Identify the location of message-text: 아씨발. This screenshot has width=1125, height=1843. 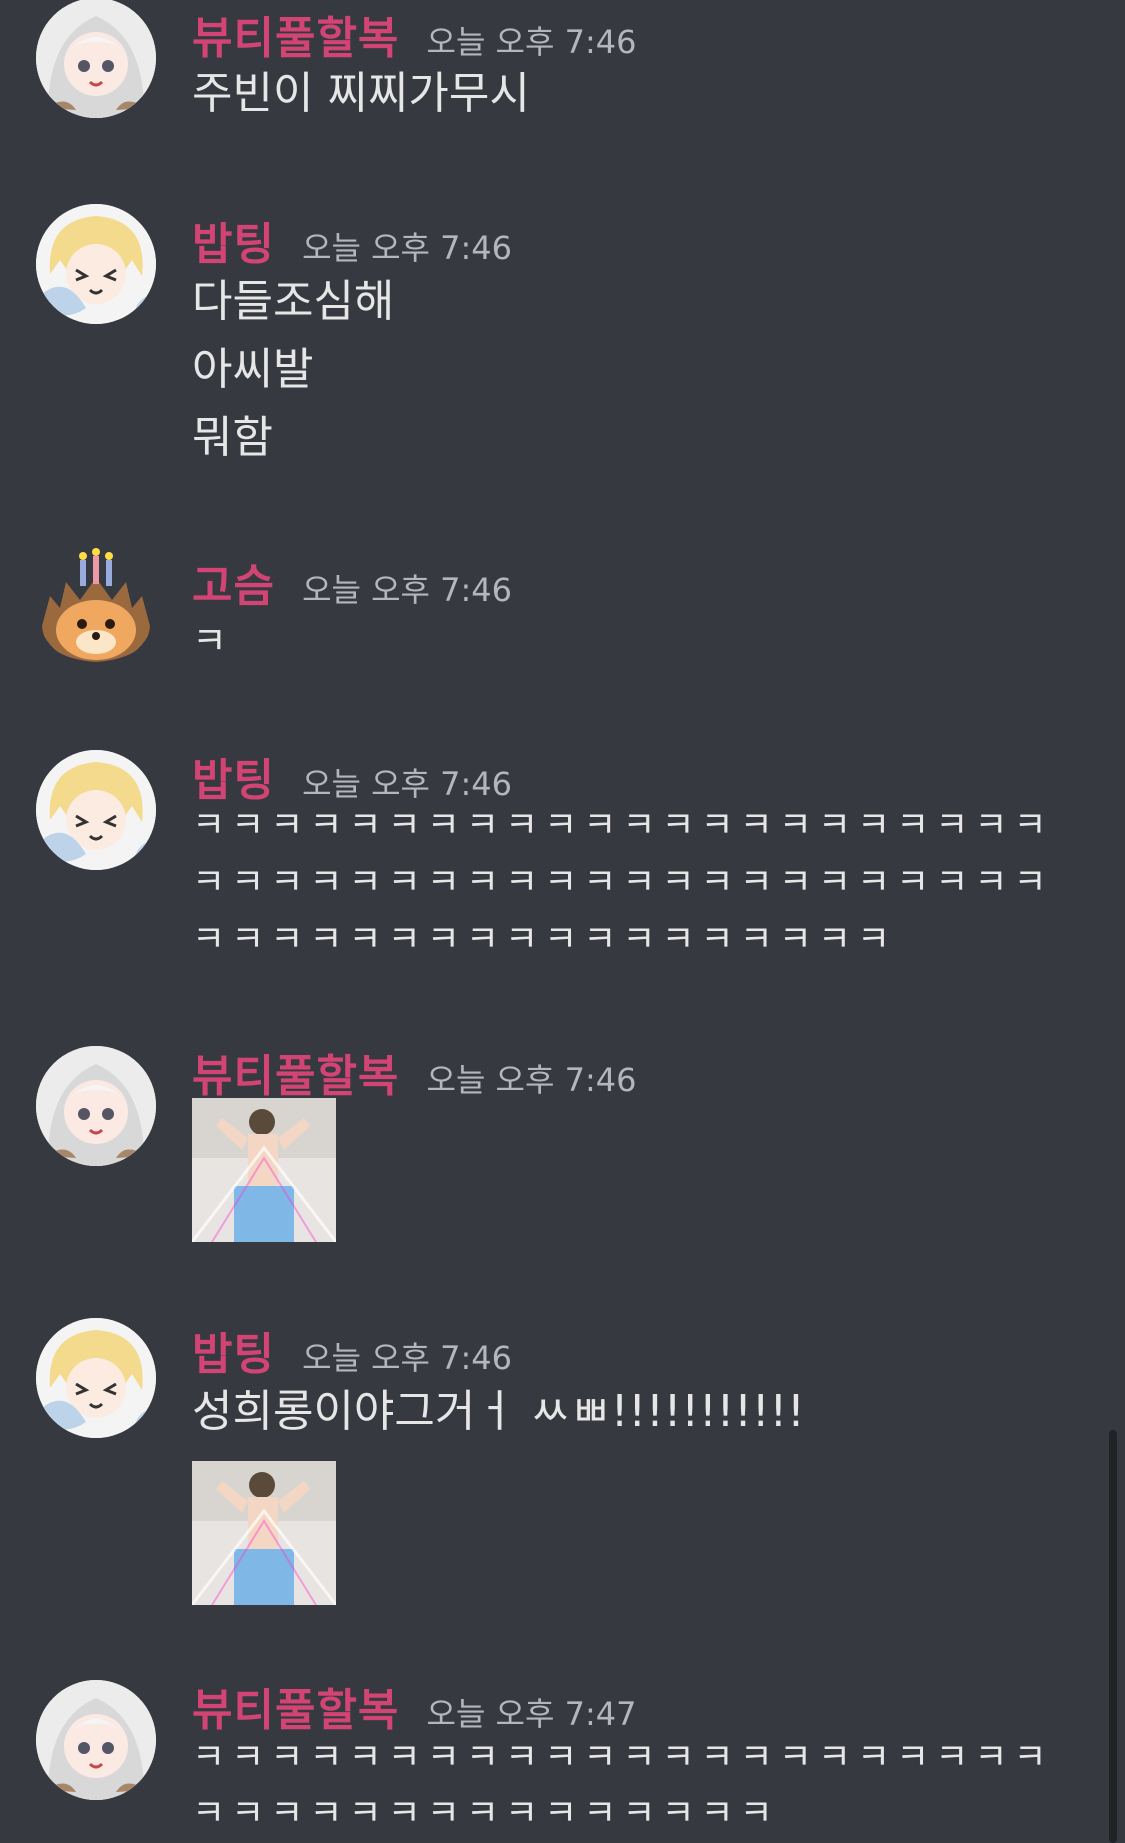
(253, 369).